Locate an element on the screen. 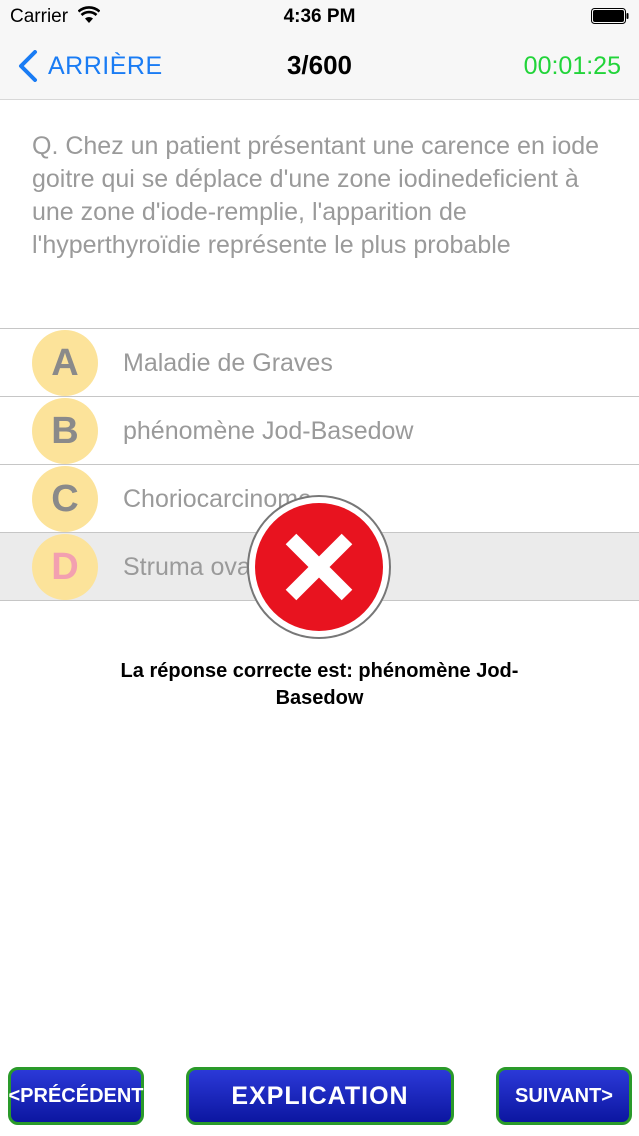 This screenshot has width=639, height=1136. timer: 00:01:25 is located at coordinates (572, 66).